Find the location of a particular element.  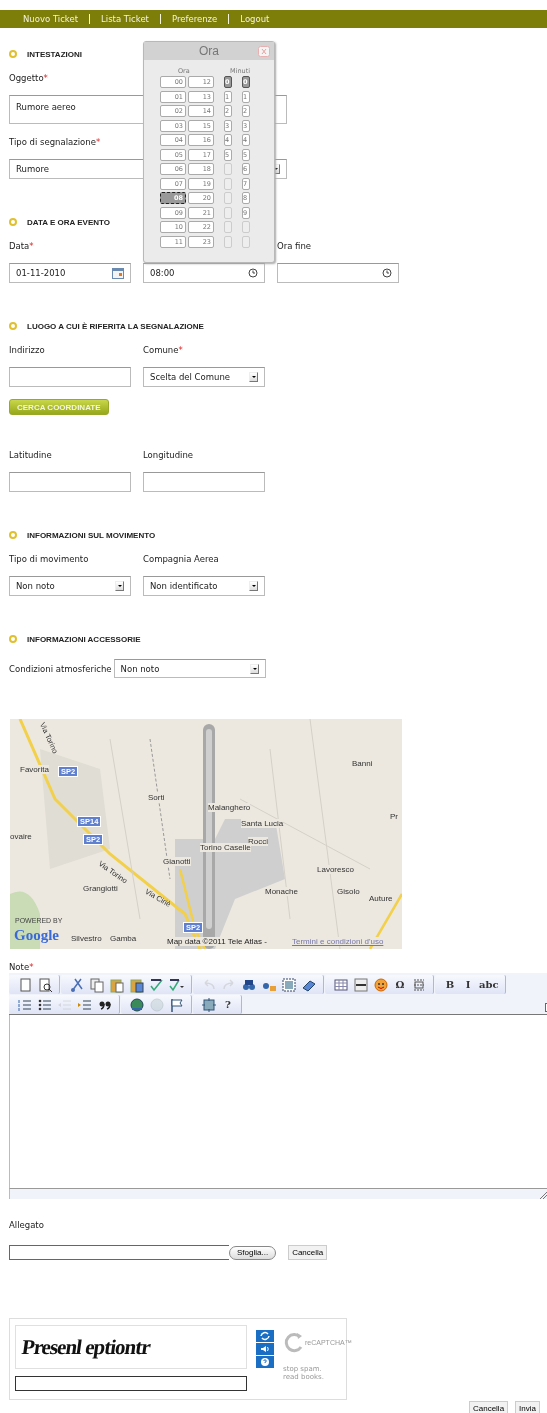

map-logo: Google is located at coordinates (36, 935).